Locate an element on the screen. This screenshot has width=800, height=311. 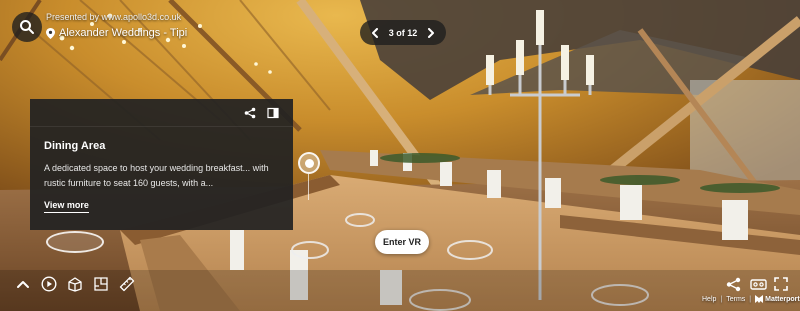
floorplan-view-button is located at coordinates (101, 284).